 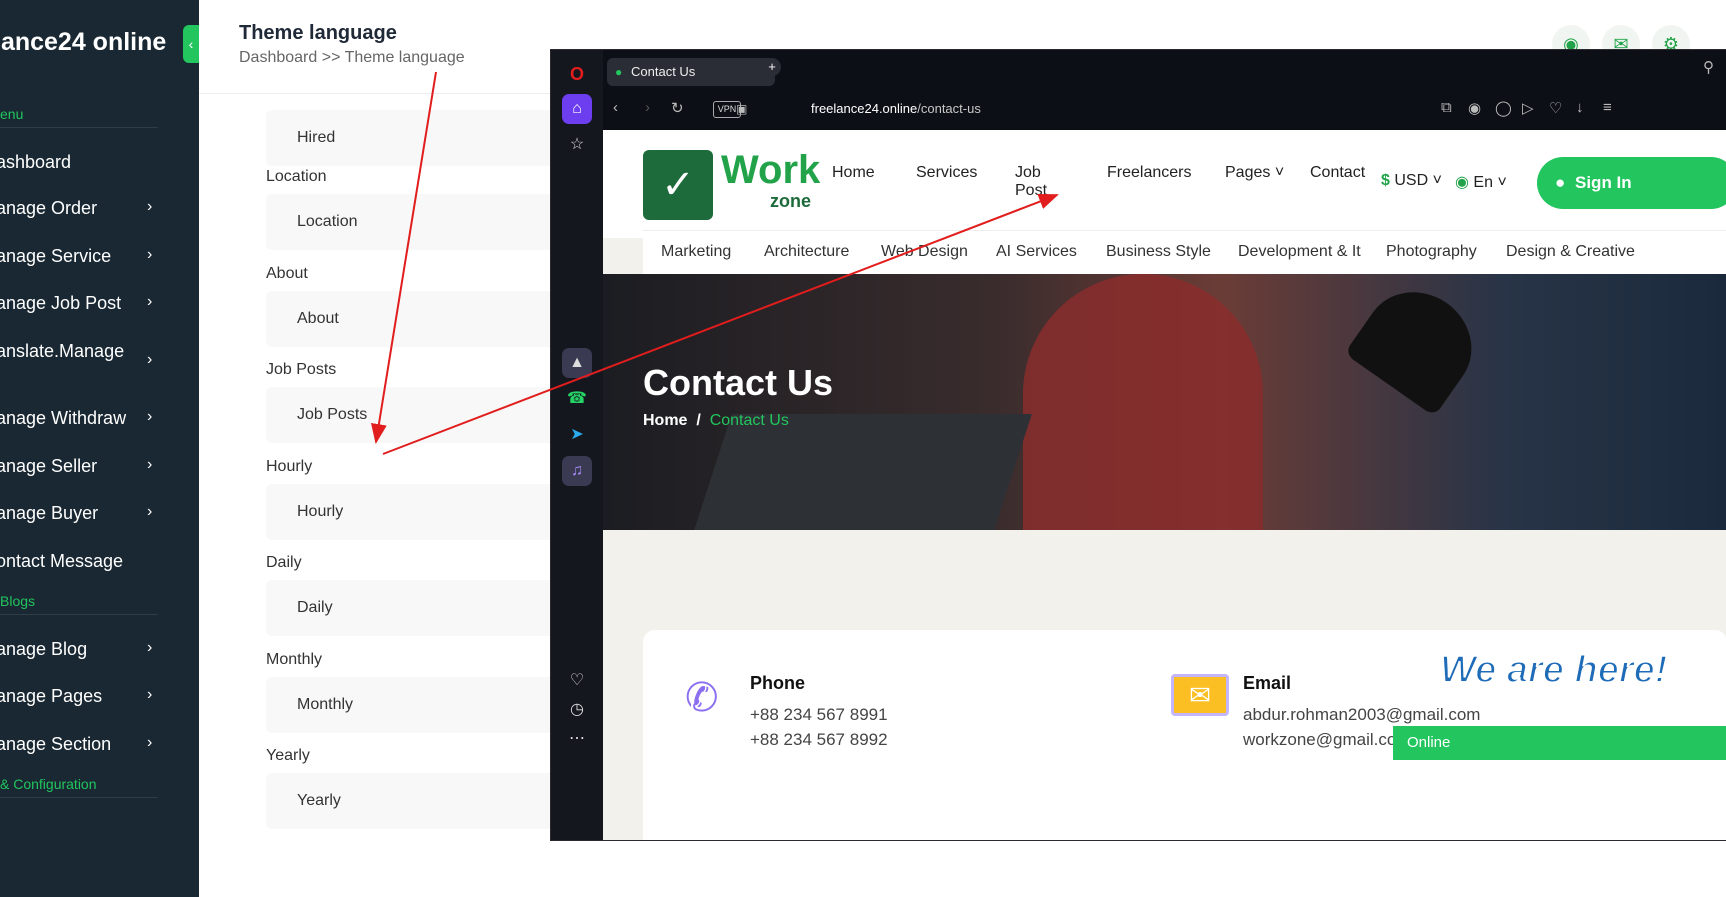 What do you see at coordinates (864, 108) in the screenshot?
I see `url-host: freelance24.online` at bounding box center [864, 108].